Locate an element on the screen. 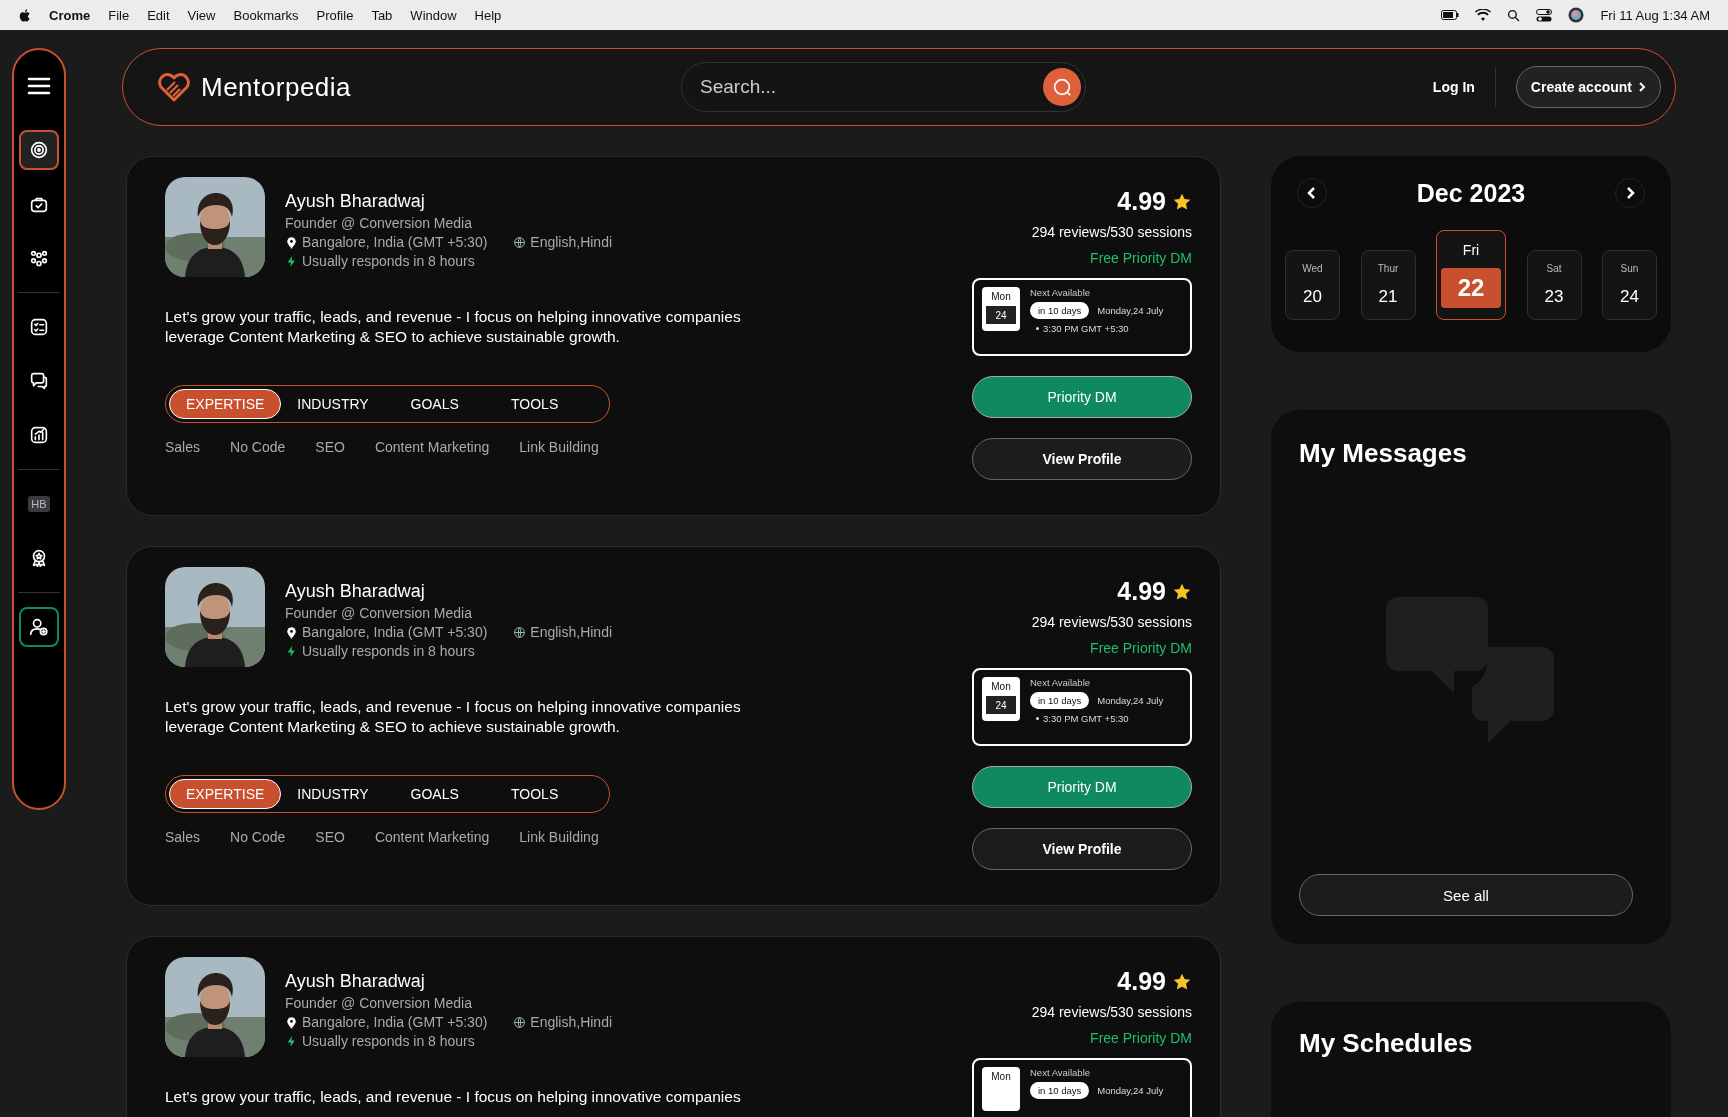 This screenshot has height=1117, width=1728. search-icon is located at coordinates (1514, 15).